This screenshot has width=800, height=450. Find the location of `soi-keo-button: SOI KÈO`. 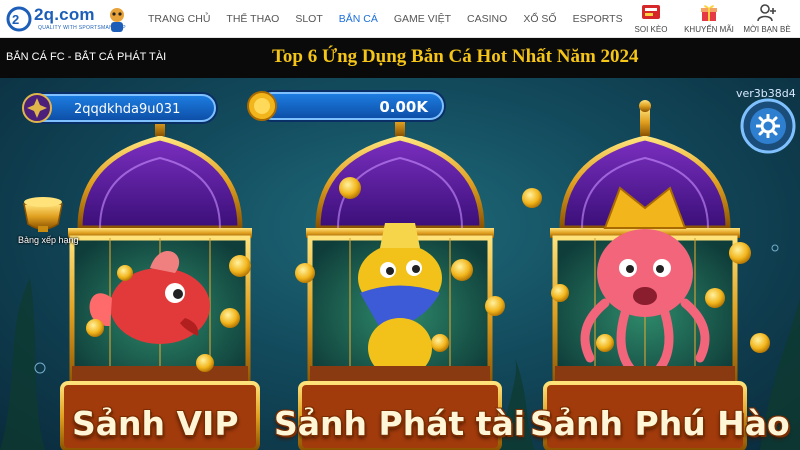

soi-keo-button: SOI KÈO is located at coordinates (651, 17).